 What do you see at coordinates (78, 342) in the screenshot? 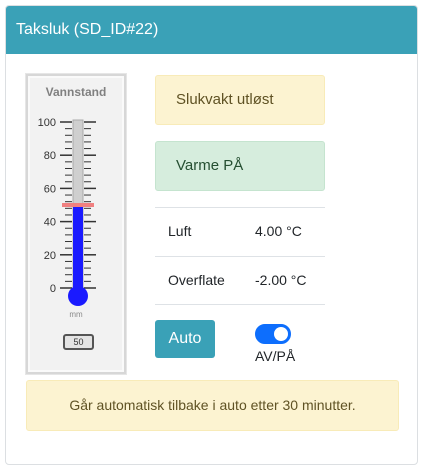
I see `gauge-readout: 50` at bounding box center [78, 342].